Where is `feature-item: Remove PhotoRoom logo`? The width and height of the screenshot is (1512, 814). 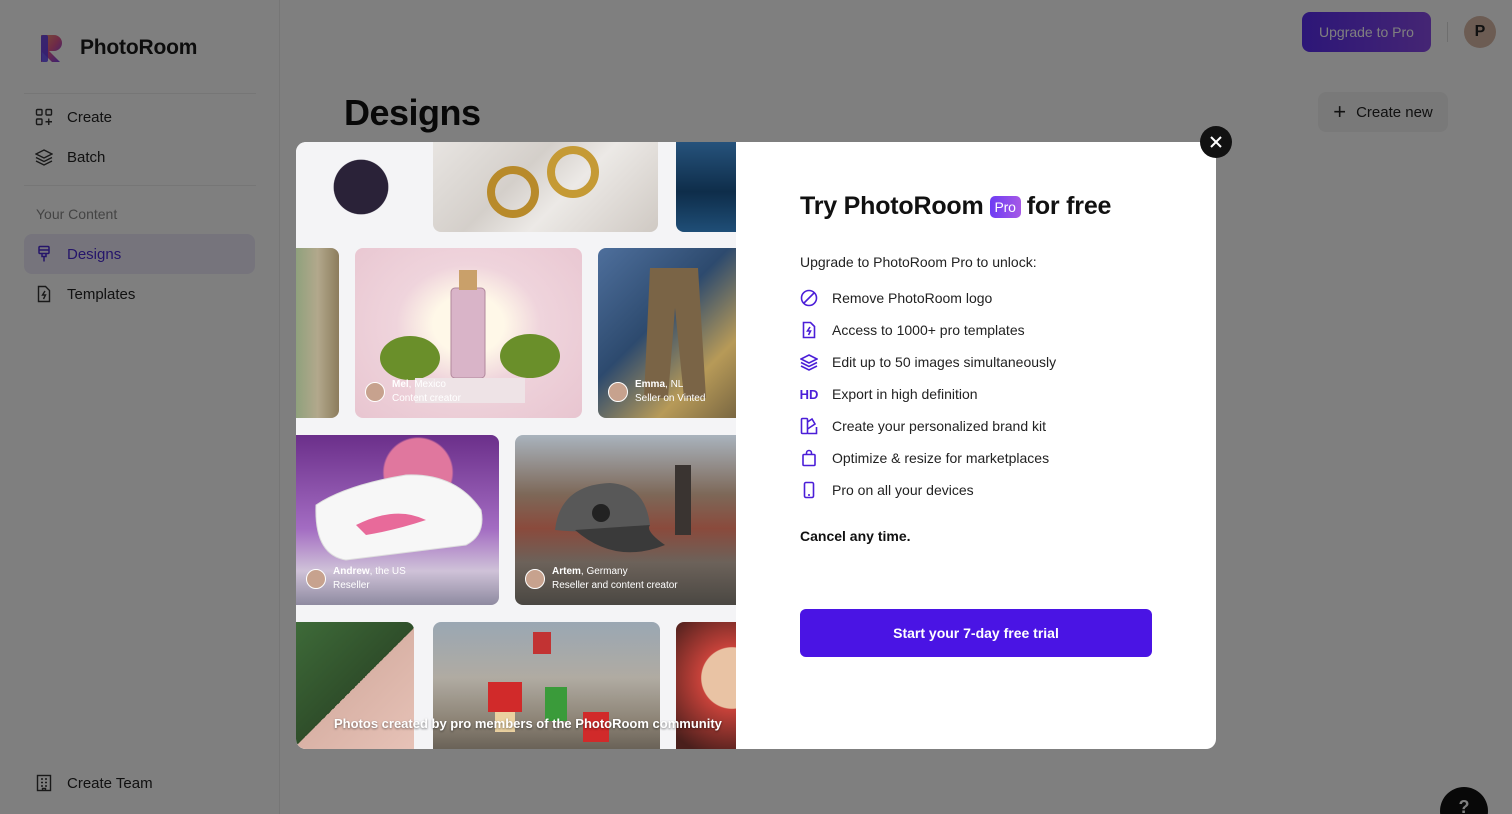 feature-item: Remove PhotoRoom logo is located at coordinates (928, 298).